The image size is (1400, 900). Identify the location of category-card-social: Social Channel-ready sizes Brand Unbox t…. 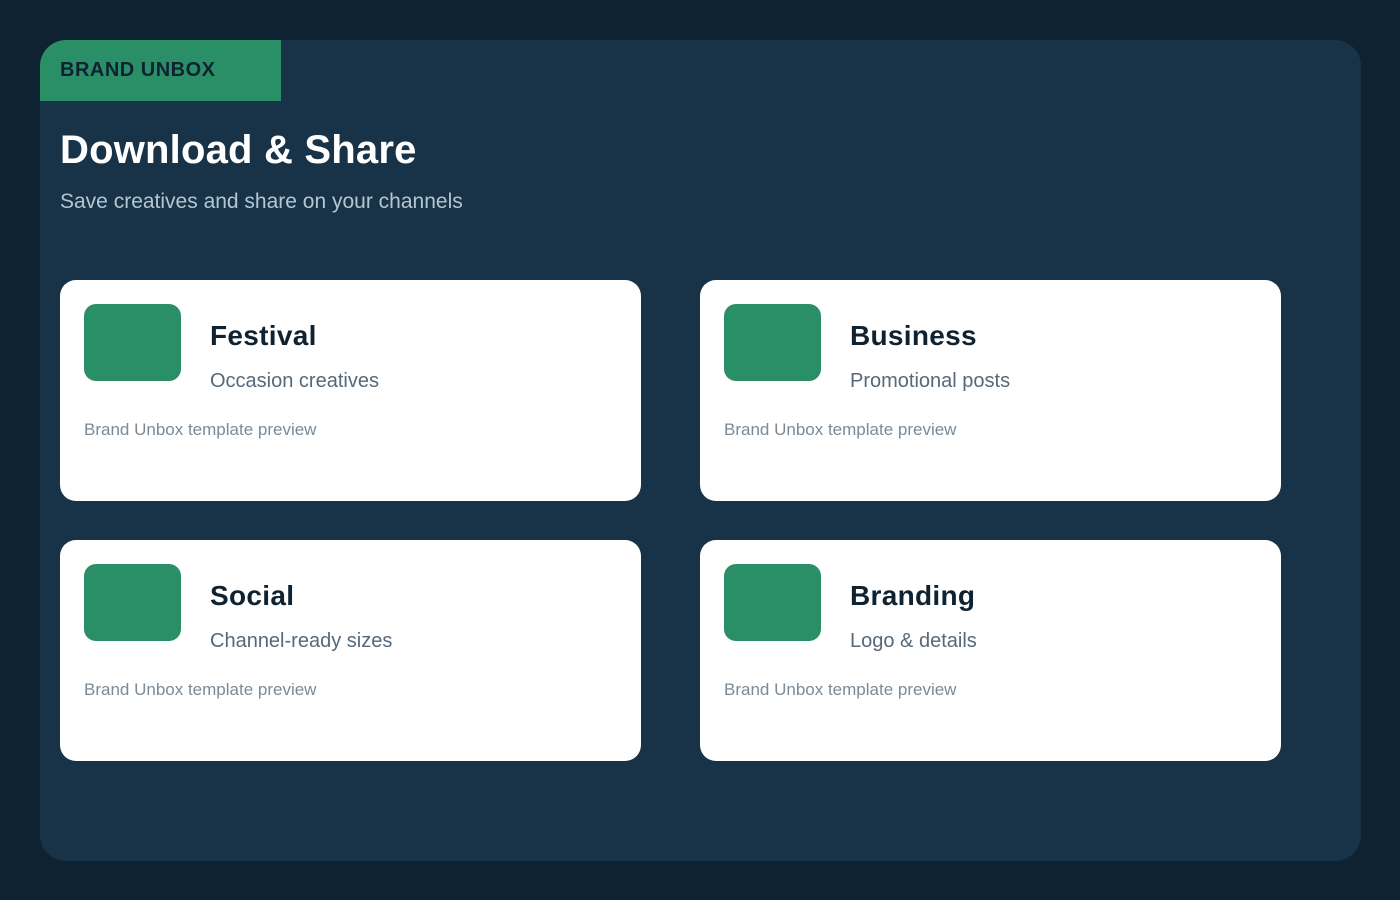
(350, 650).